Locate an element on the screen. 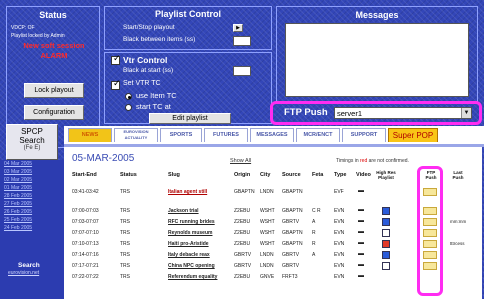 This screenshot has height=299, width=484. tab-support: SUPPORT is located at coordinates (364, 135).